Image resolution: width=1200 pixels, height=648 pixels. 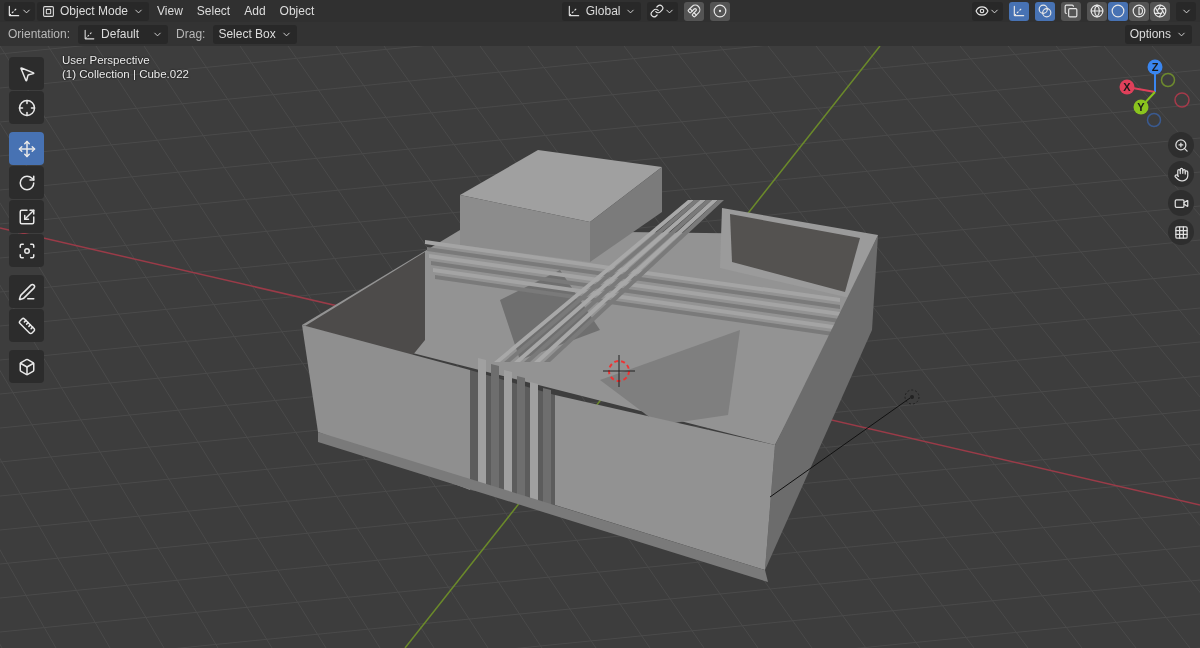 I want to click on pan-button, so click(x=1181, y=174).